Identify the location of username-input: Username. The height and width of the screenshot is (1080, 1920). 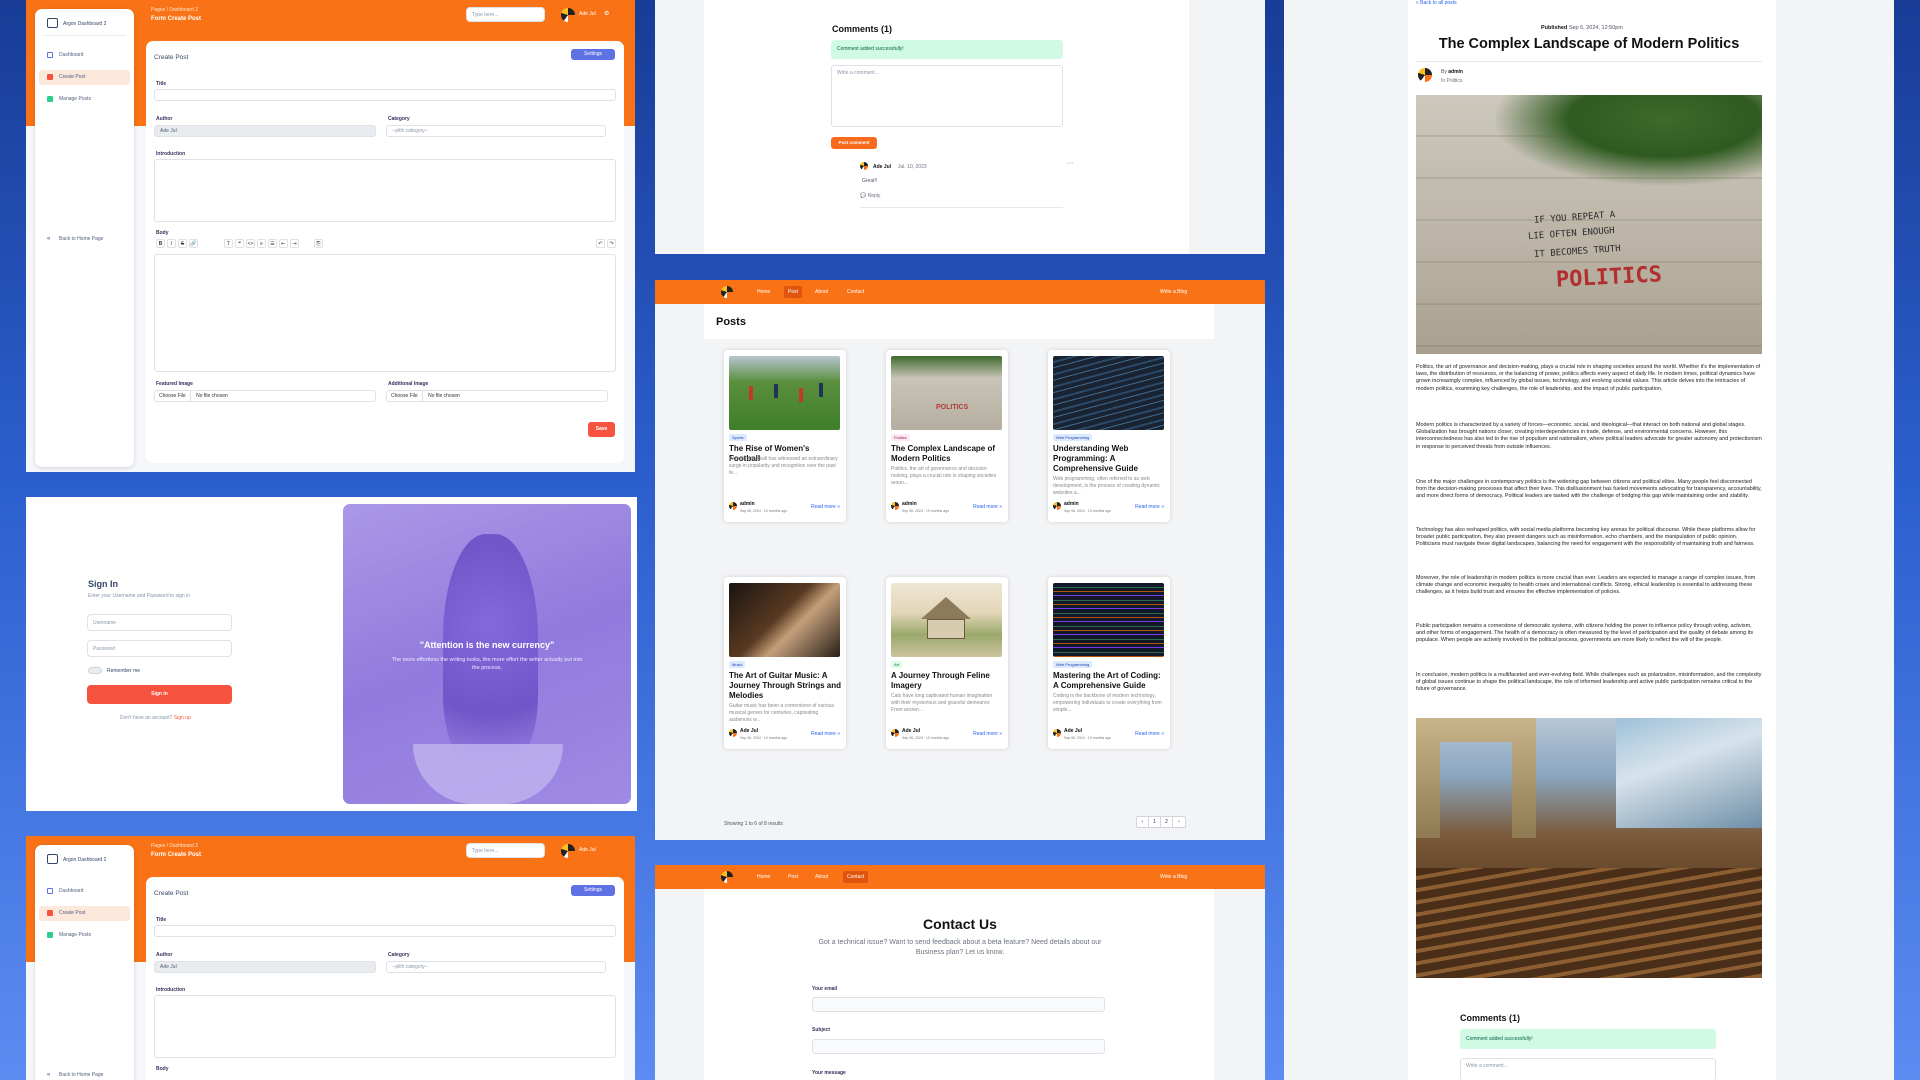
(159, 622).